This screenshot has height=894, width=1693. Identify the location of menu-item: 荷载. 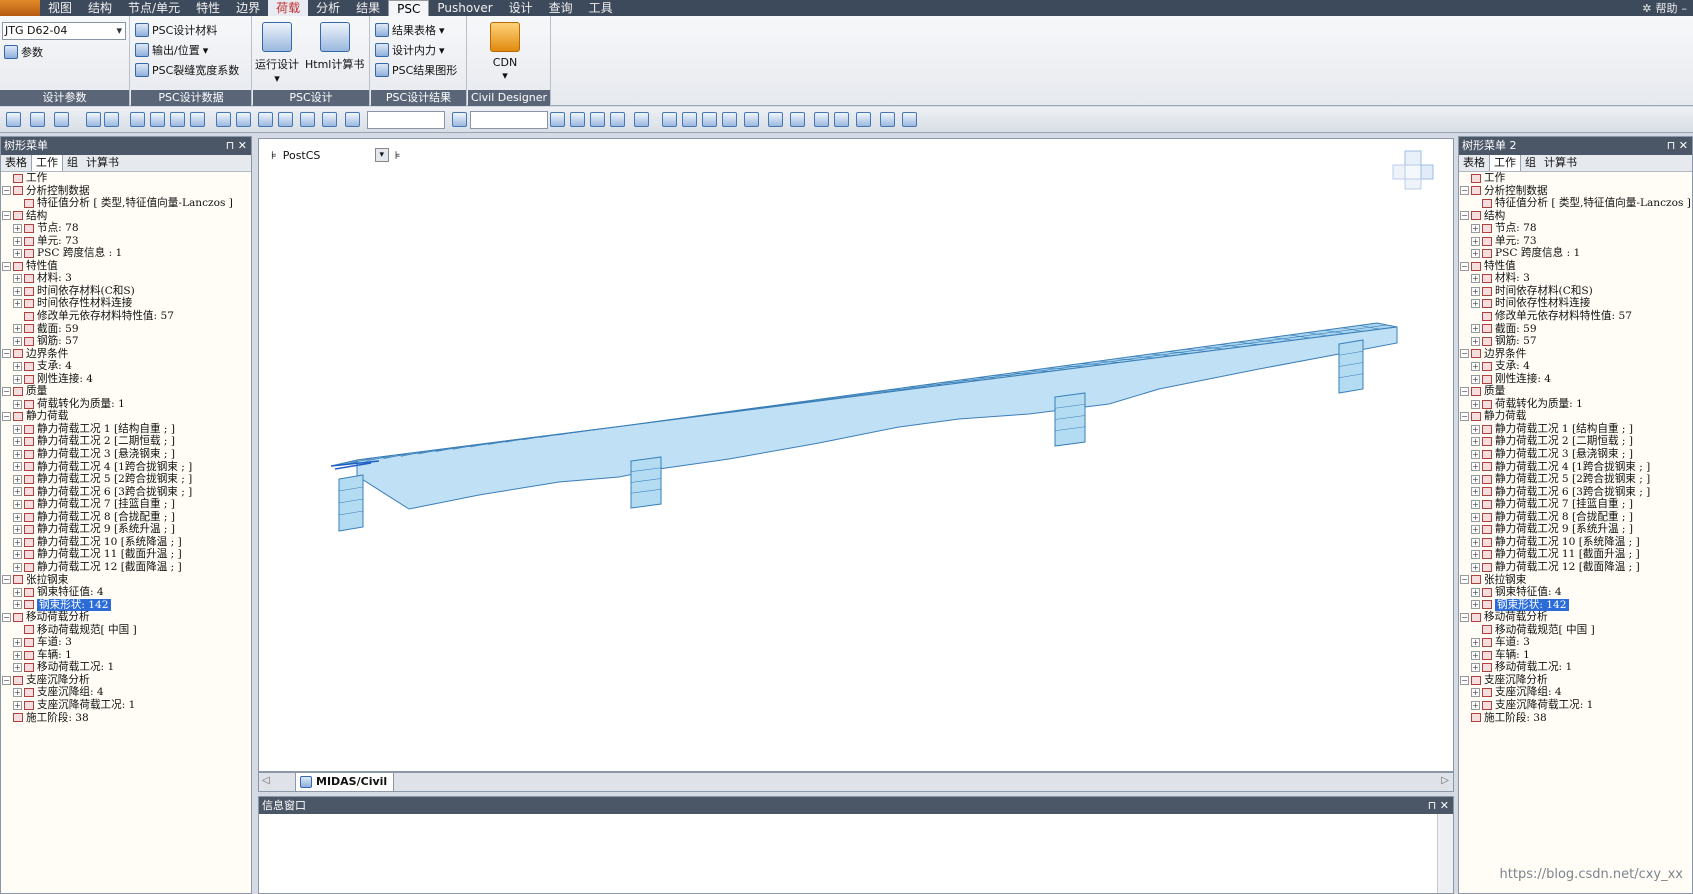
(288, 8).